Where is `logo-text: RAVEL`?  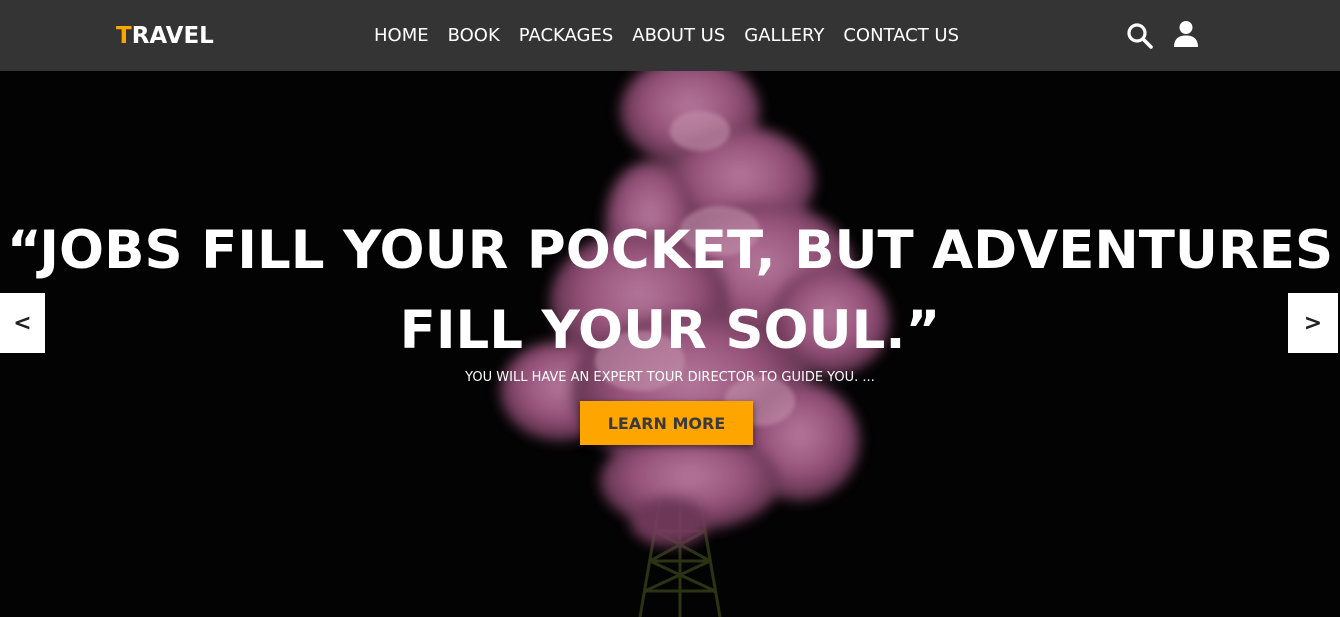 logo-text: RAVEL is located at coordinates (172, 36).